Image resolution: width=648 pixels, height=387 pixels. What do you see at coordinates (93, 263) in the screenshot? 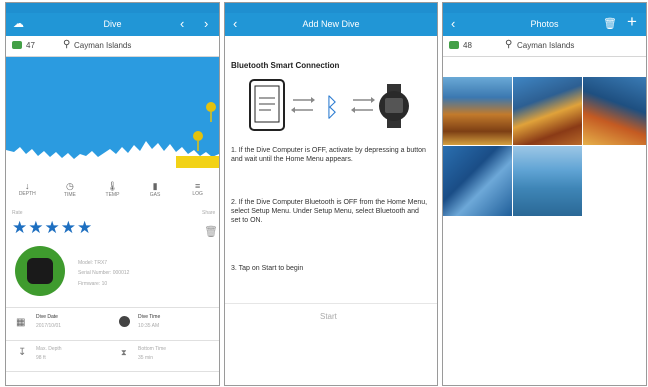
I see `device-model: Model: TRX7` at bounding box center [93, 263].